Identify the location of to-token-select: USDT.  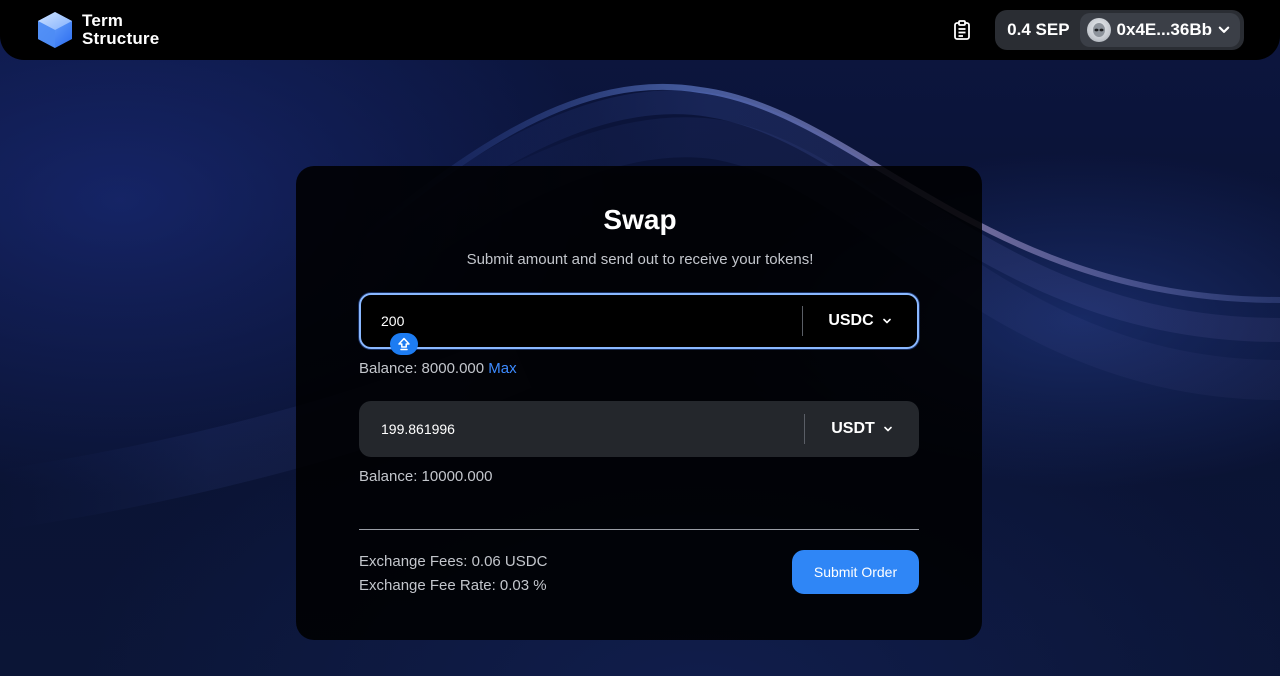
(862, 429).